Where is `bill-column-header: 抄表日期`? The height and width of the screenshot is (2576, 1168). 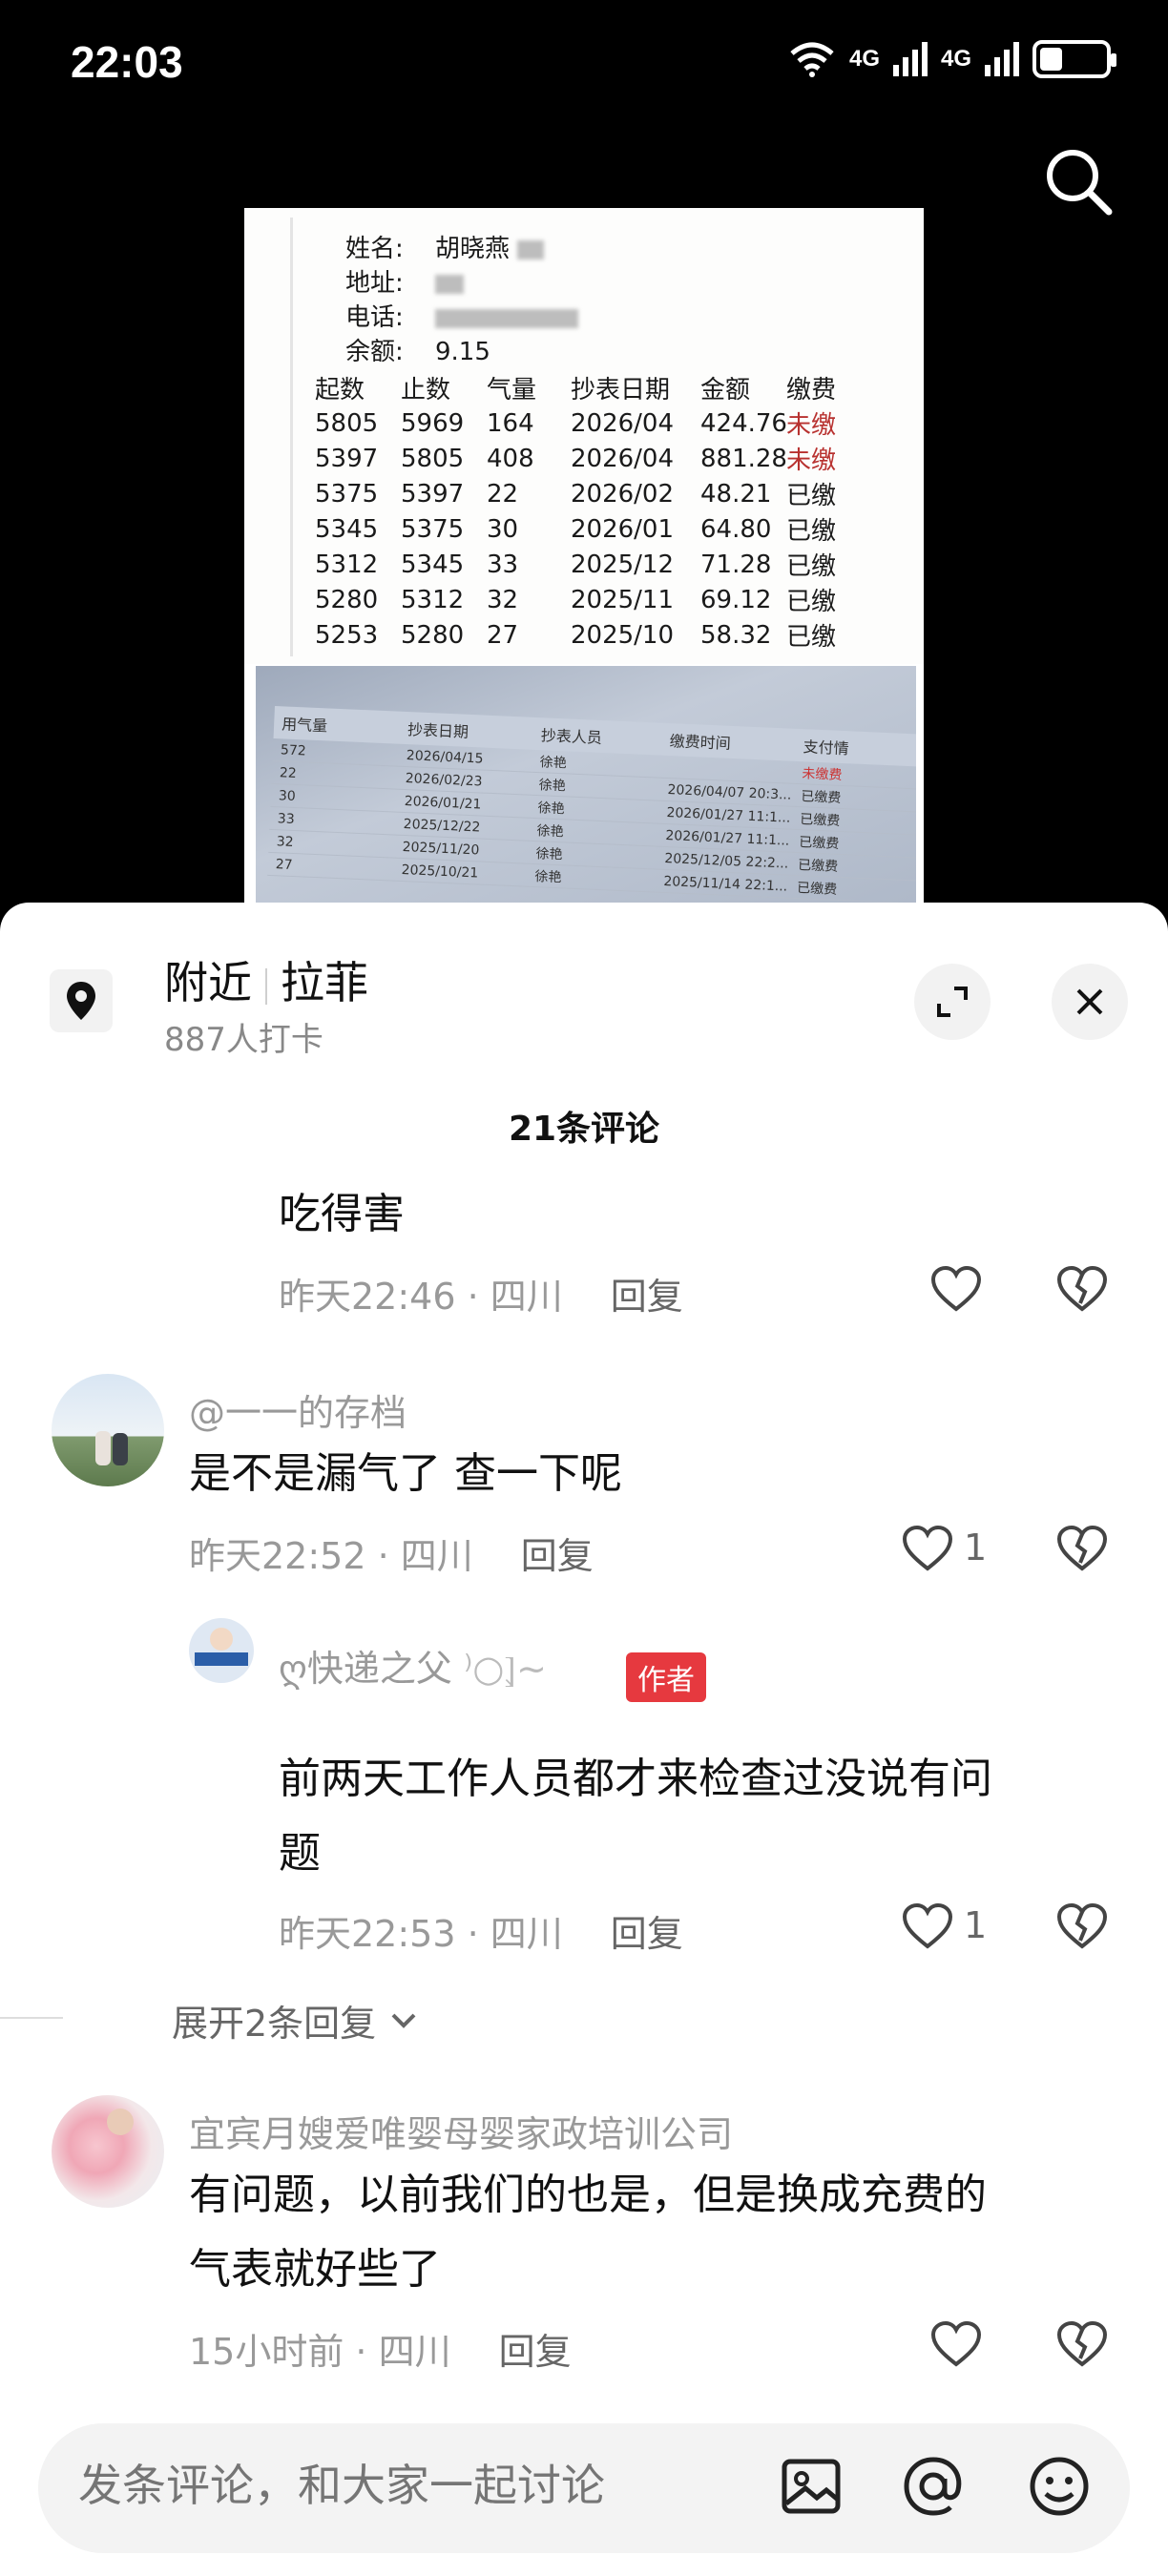
bill-column-header: 抄表日期 is located at coordinates (621, 390).